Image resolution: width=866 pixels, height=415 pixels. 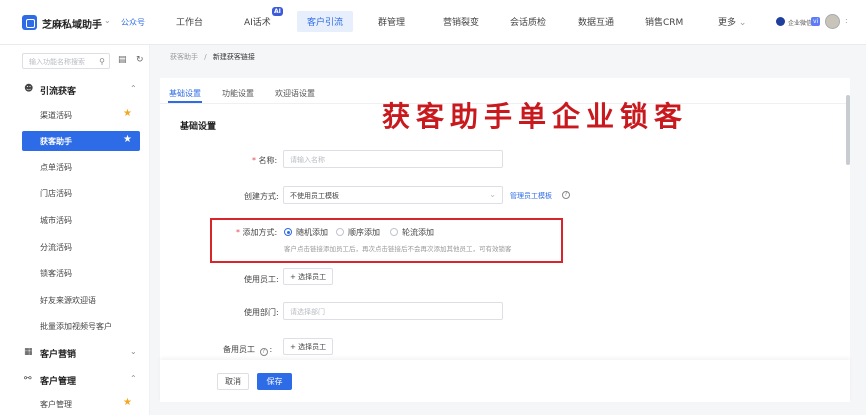 What do you see at coordinates (306, 232) in the screenshot?
I see `radio-random-add: 随机添加` at bounding box center [306, 232].